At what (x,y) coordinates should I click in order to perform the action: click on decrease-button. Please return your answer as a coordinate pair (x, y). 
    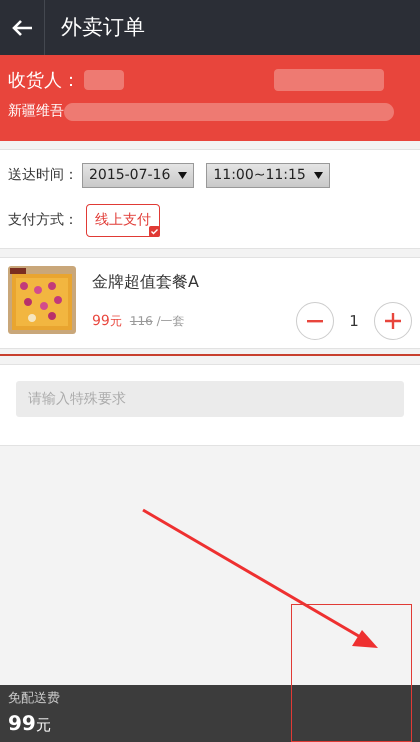
    Looking at the image, I should click on (315, 321).